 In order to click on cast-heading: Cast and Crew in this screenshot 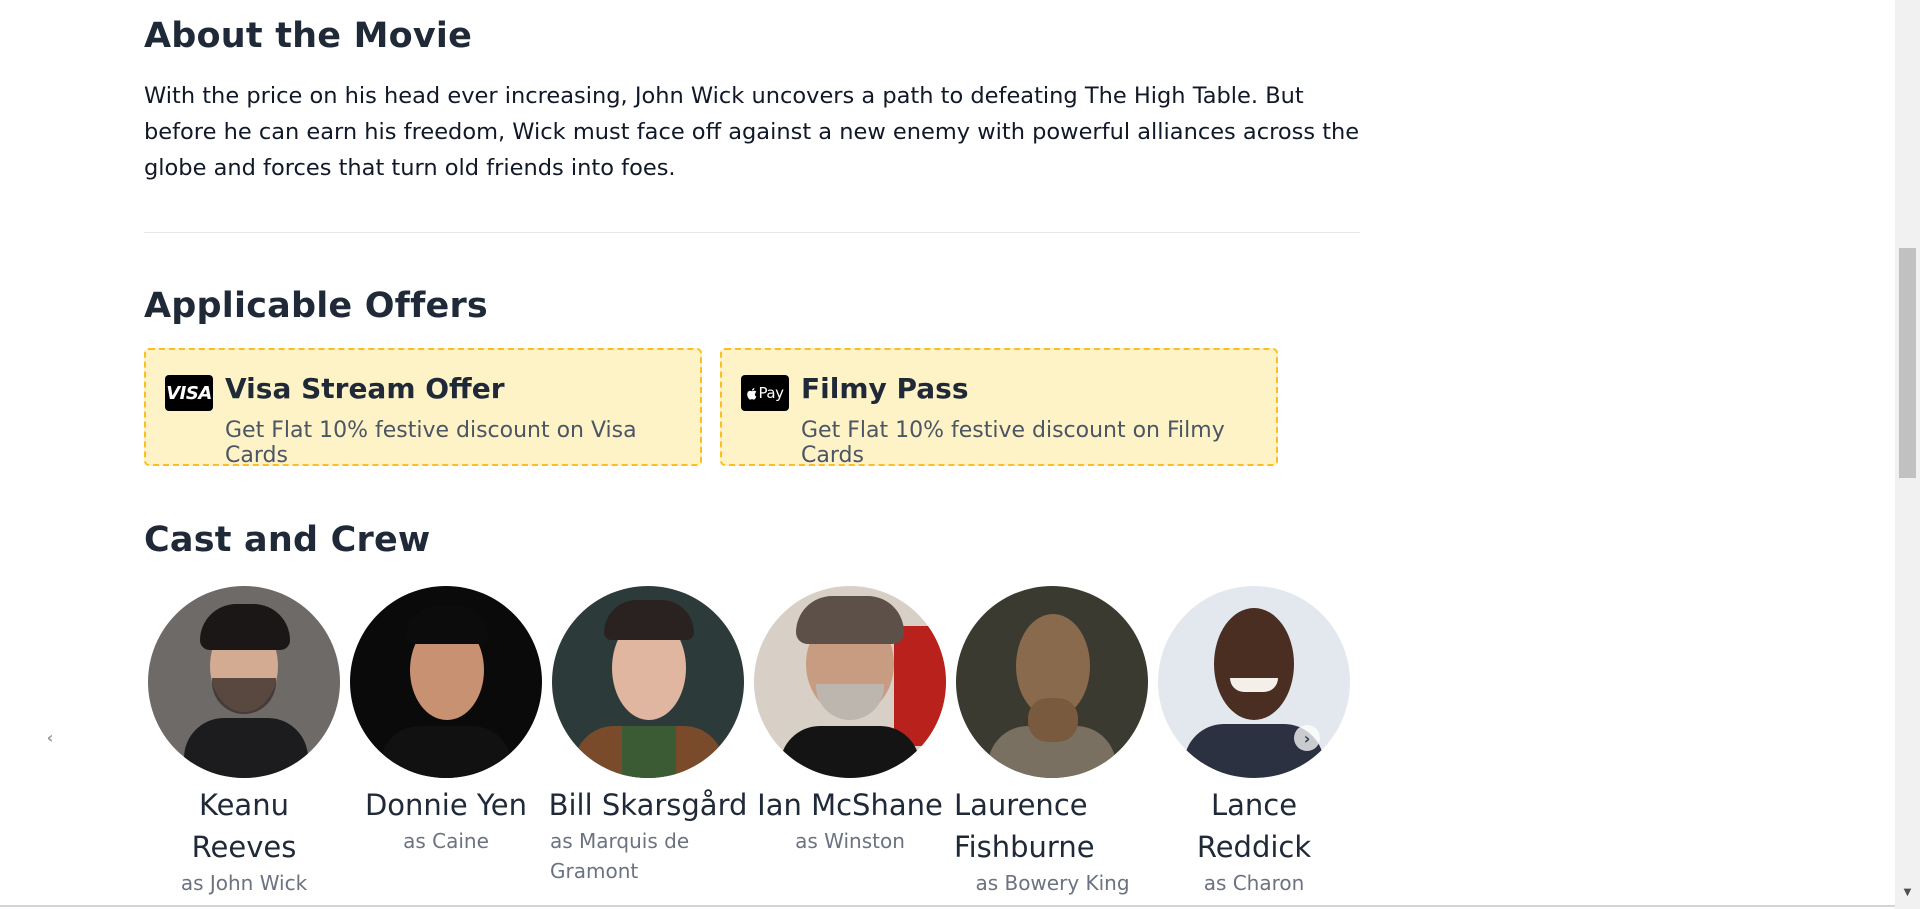, I will do `click(287, 540)`.